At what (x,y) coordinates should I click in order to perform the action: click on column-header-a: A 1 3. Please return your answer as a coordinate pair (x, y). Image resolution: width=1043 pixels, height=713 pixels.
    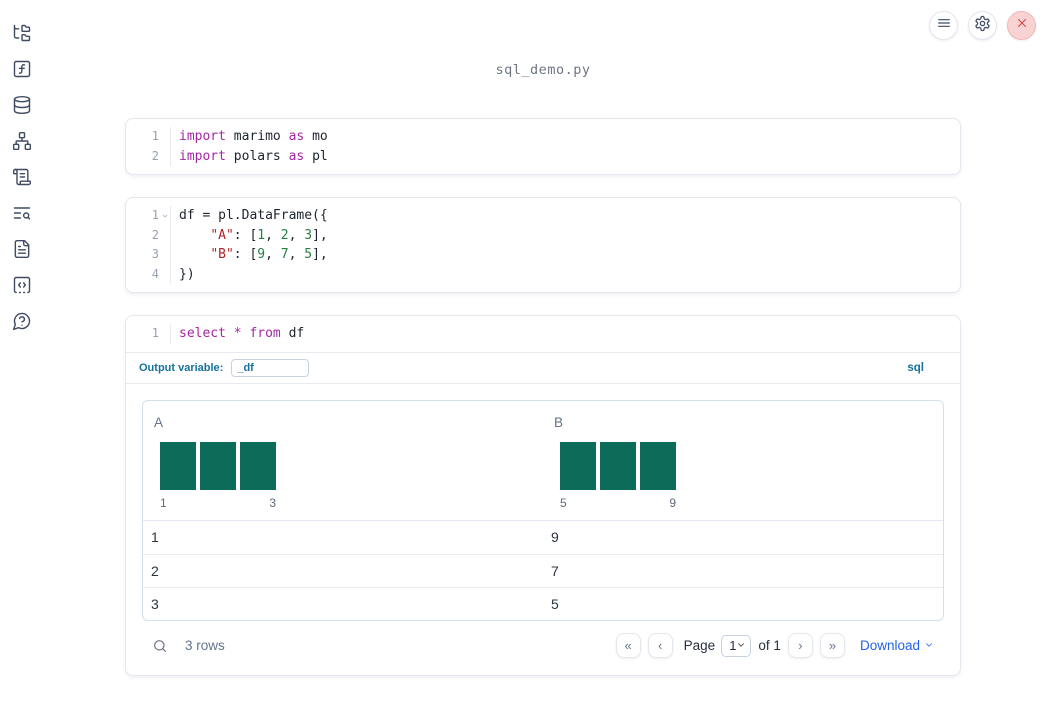
    Looking at the image, I should click on (343, 460).